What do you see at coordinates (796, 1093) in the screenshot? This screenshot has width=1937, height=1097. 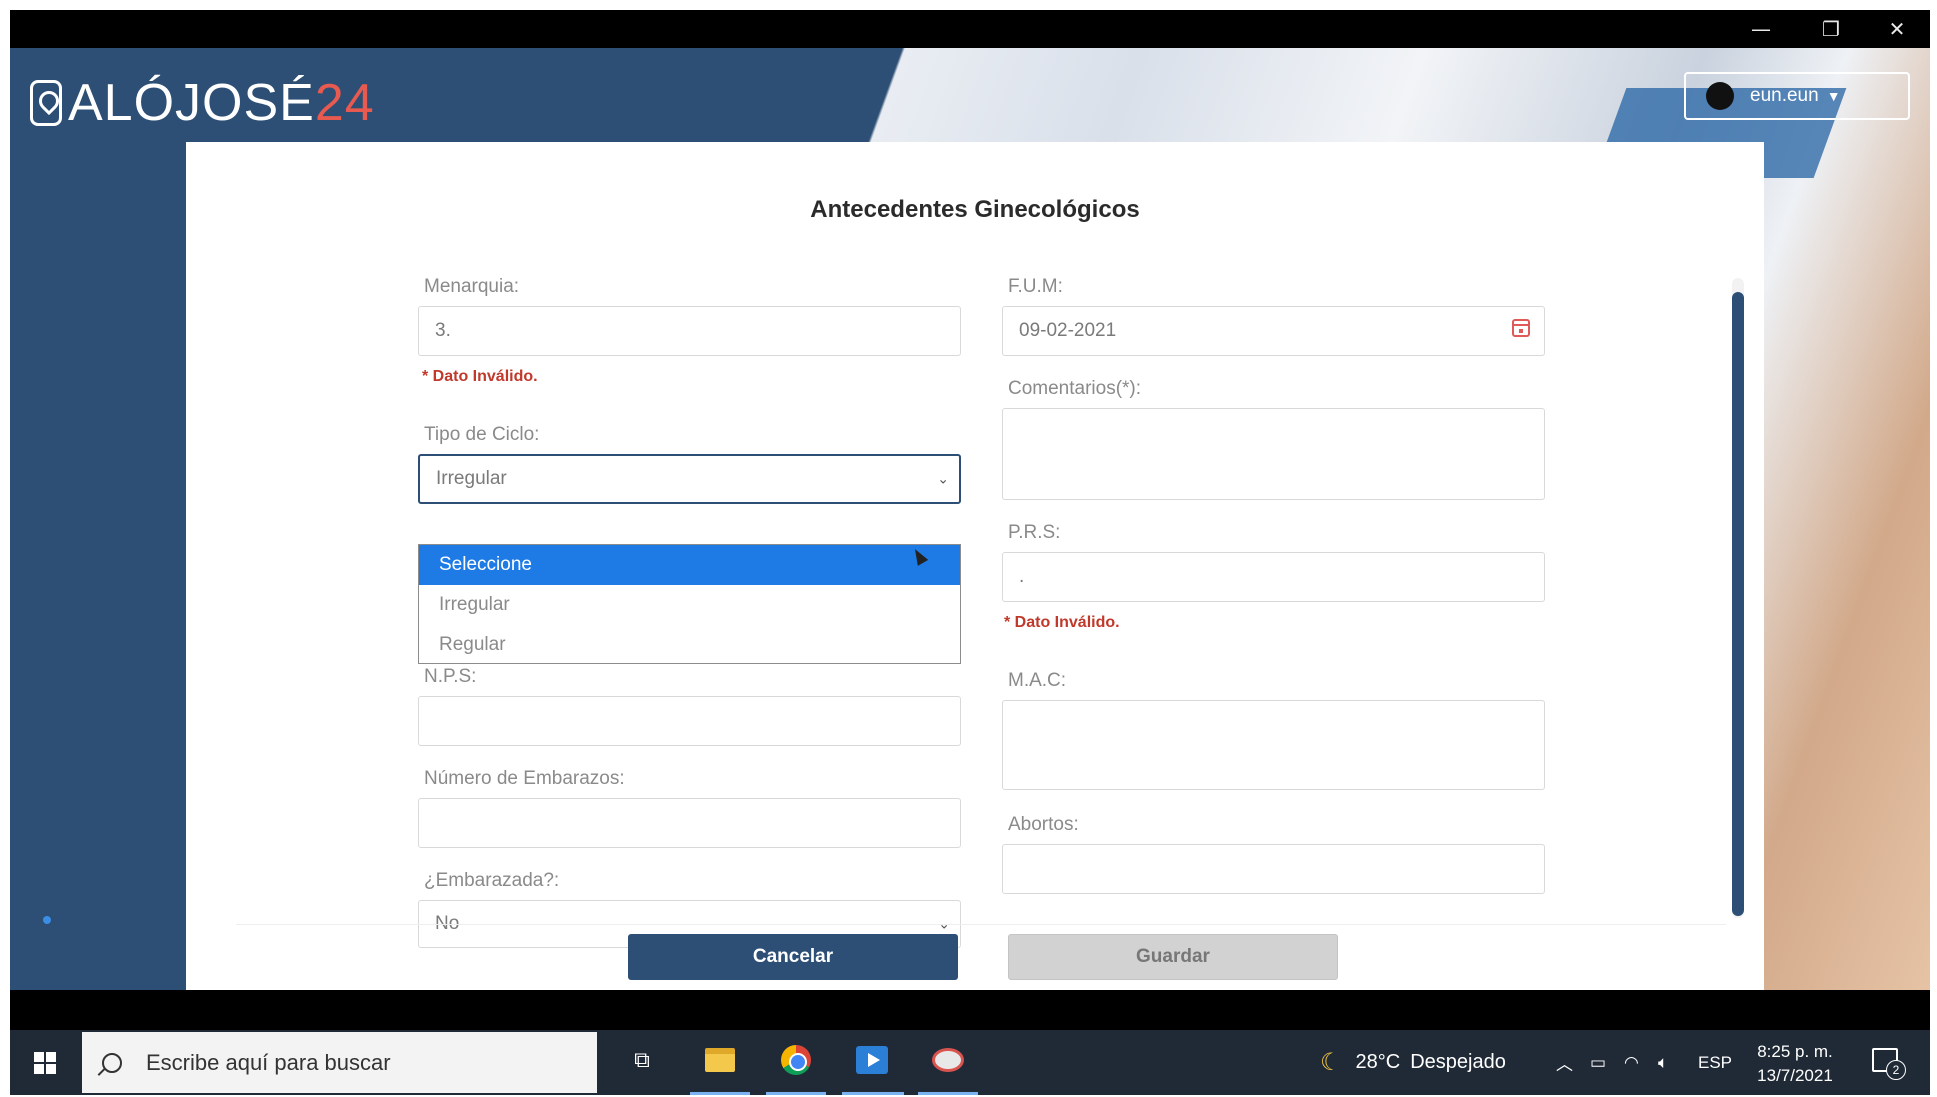 I see `chrome-indicator` at bounding box center [796, 1093].